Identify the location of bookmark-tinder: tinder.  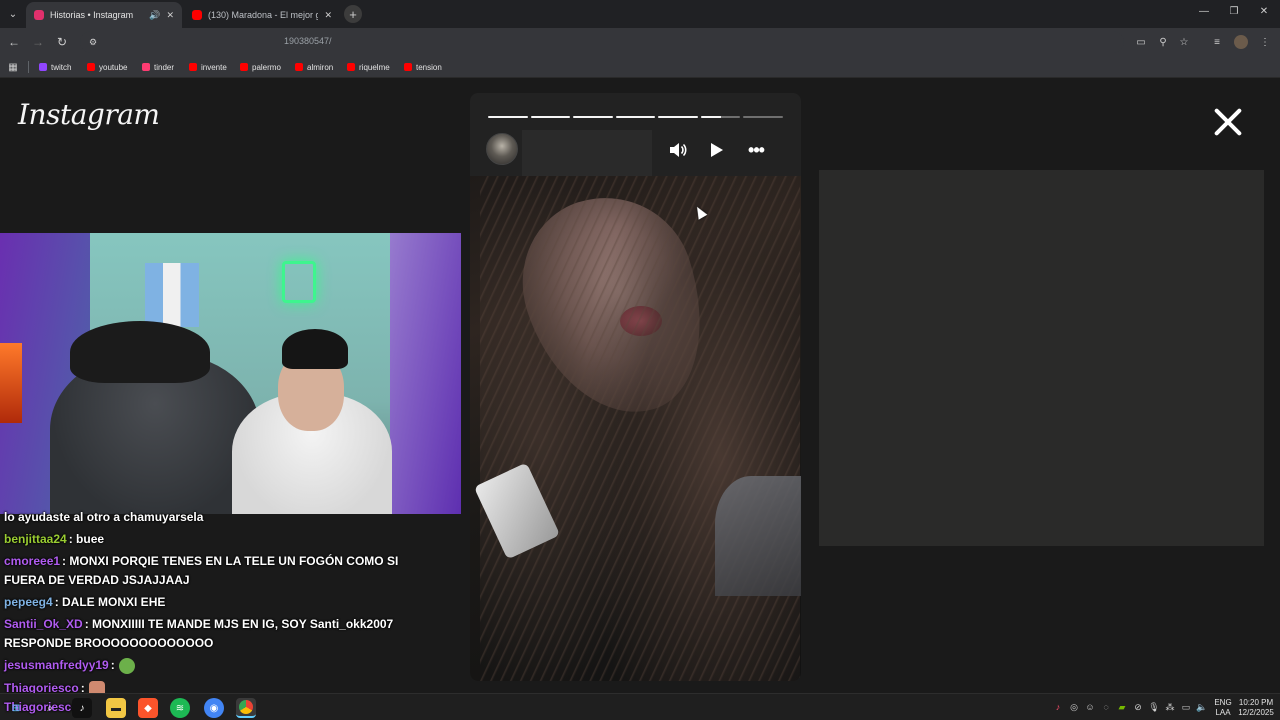
(158, 67).